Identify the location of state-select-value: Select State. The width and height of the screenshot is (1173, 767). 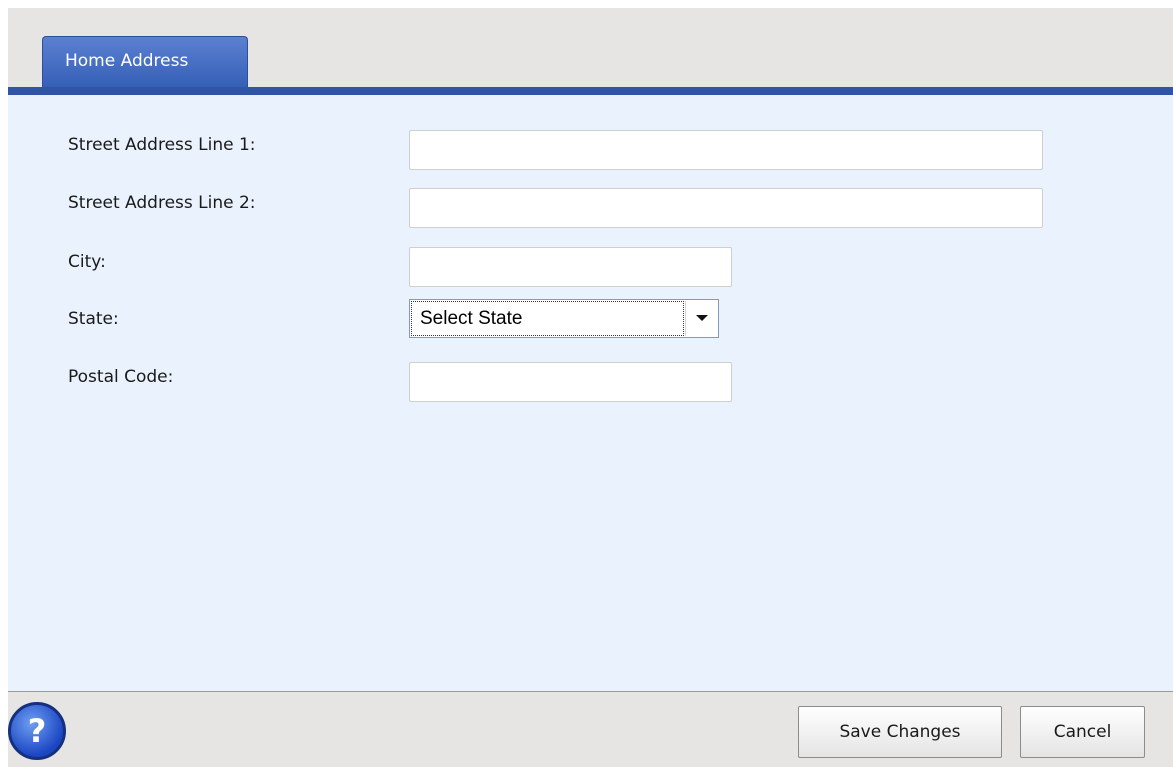
(547, 318).